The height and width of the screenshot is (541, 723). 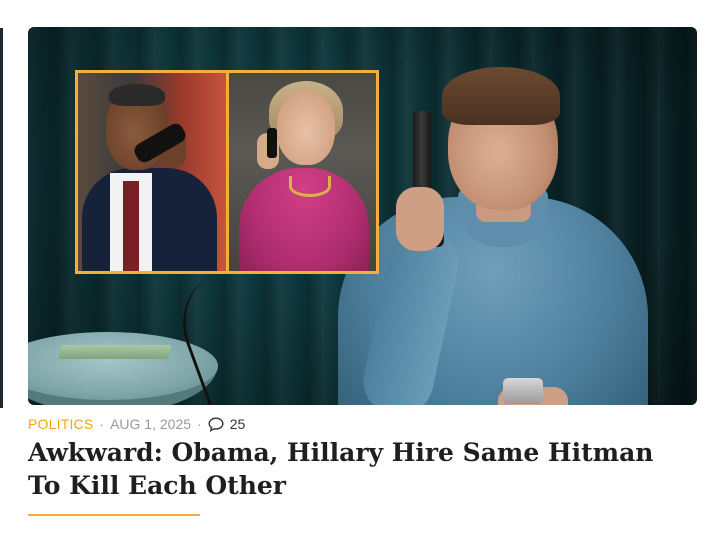 What do you see at coordinates (137, 95) in the screenshot?
I see `hair` at bounding box center [137, 95].